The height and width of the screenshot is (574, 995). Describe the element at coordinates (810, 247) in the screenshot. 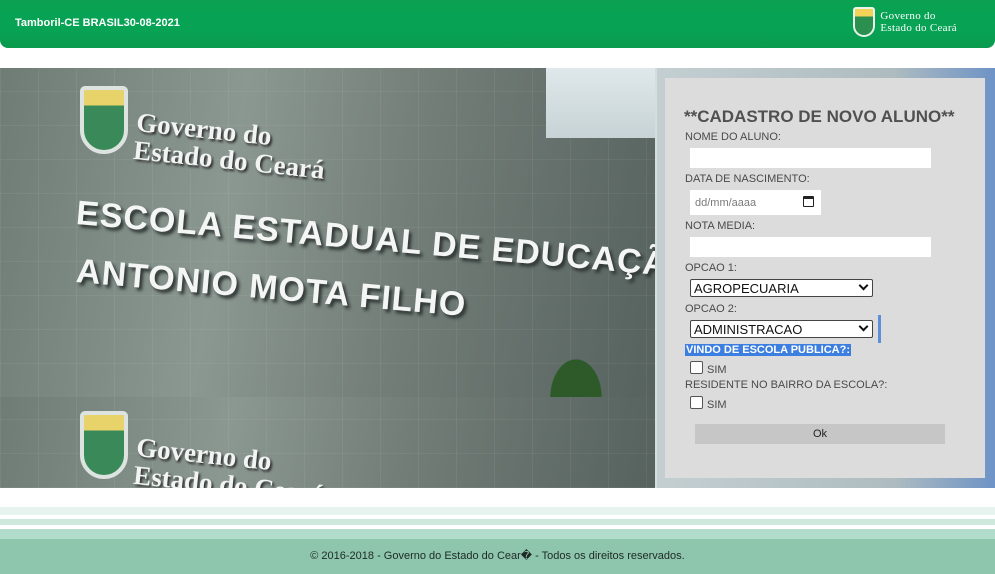

I see `grade-input` at that location.